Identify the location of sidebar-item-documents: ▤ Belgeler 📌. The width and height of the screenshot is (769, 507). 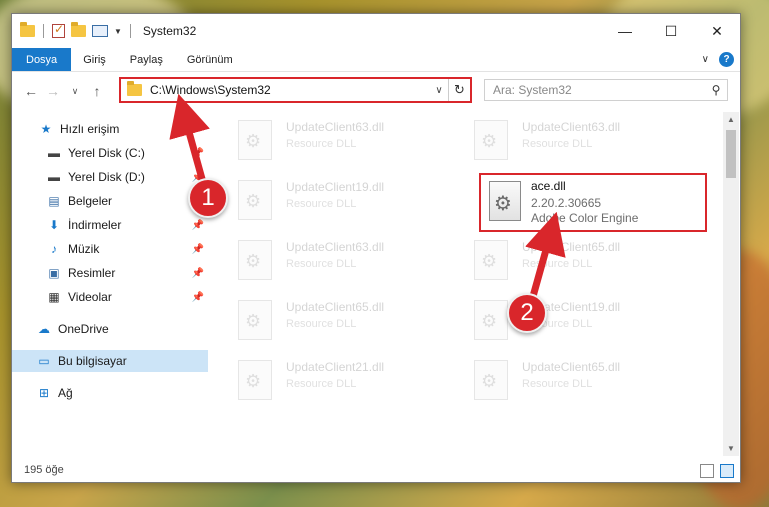
(110, 201).